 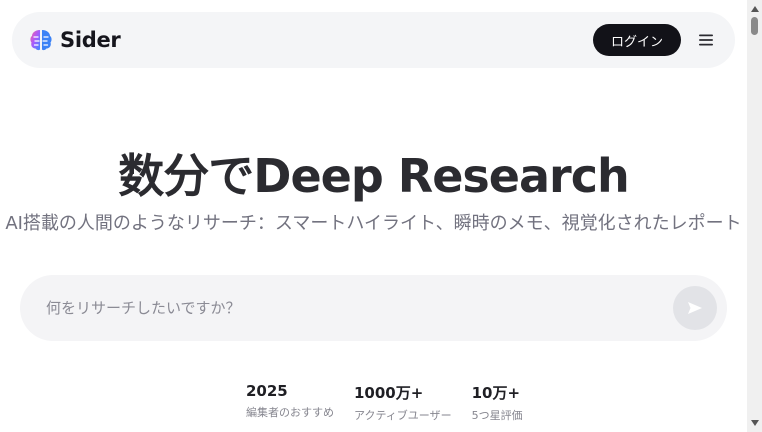 I want to click on login-button: ログイン, so click(x=637, y=40).